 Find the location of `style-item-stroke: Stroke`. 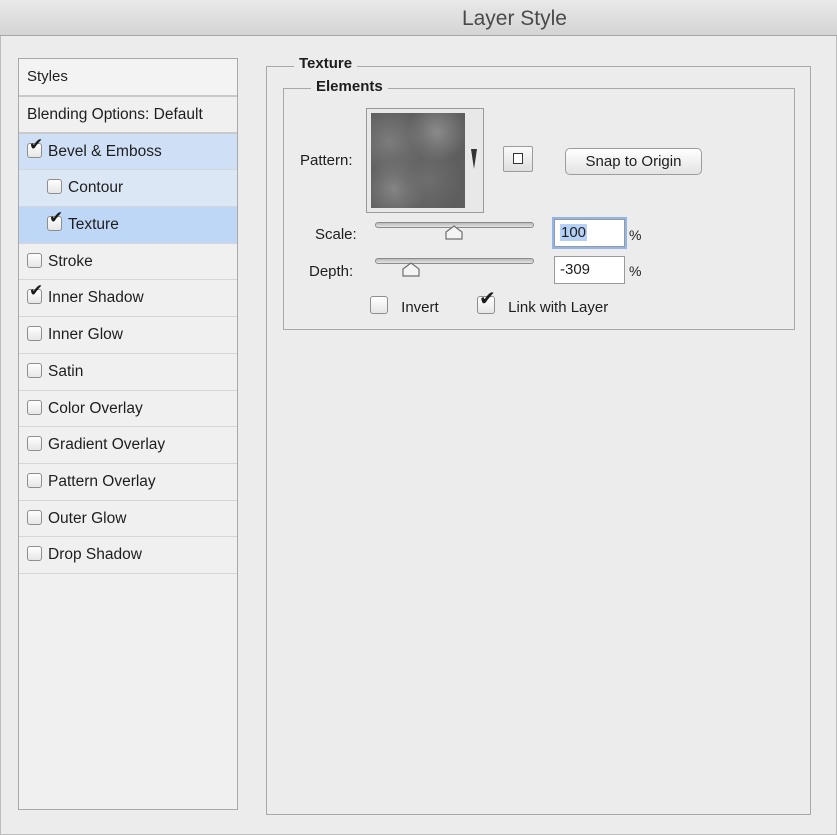

style-item-stroke: Stroke is located at coordinates (128, 262).